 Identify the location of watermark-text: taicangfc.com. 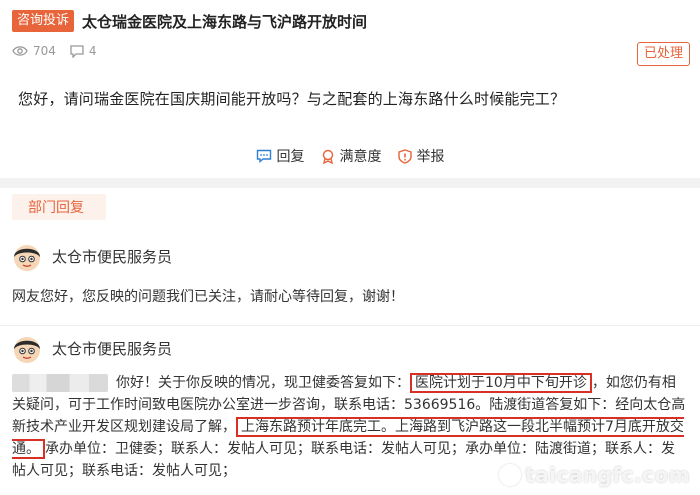
(607, 475).